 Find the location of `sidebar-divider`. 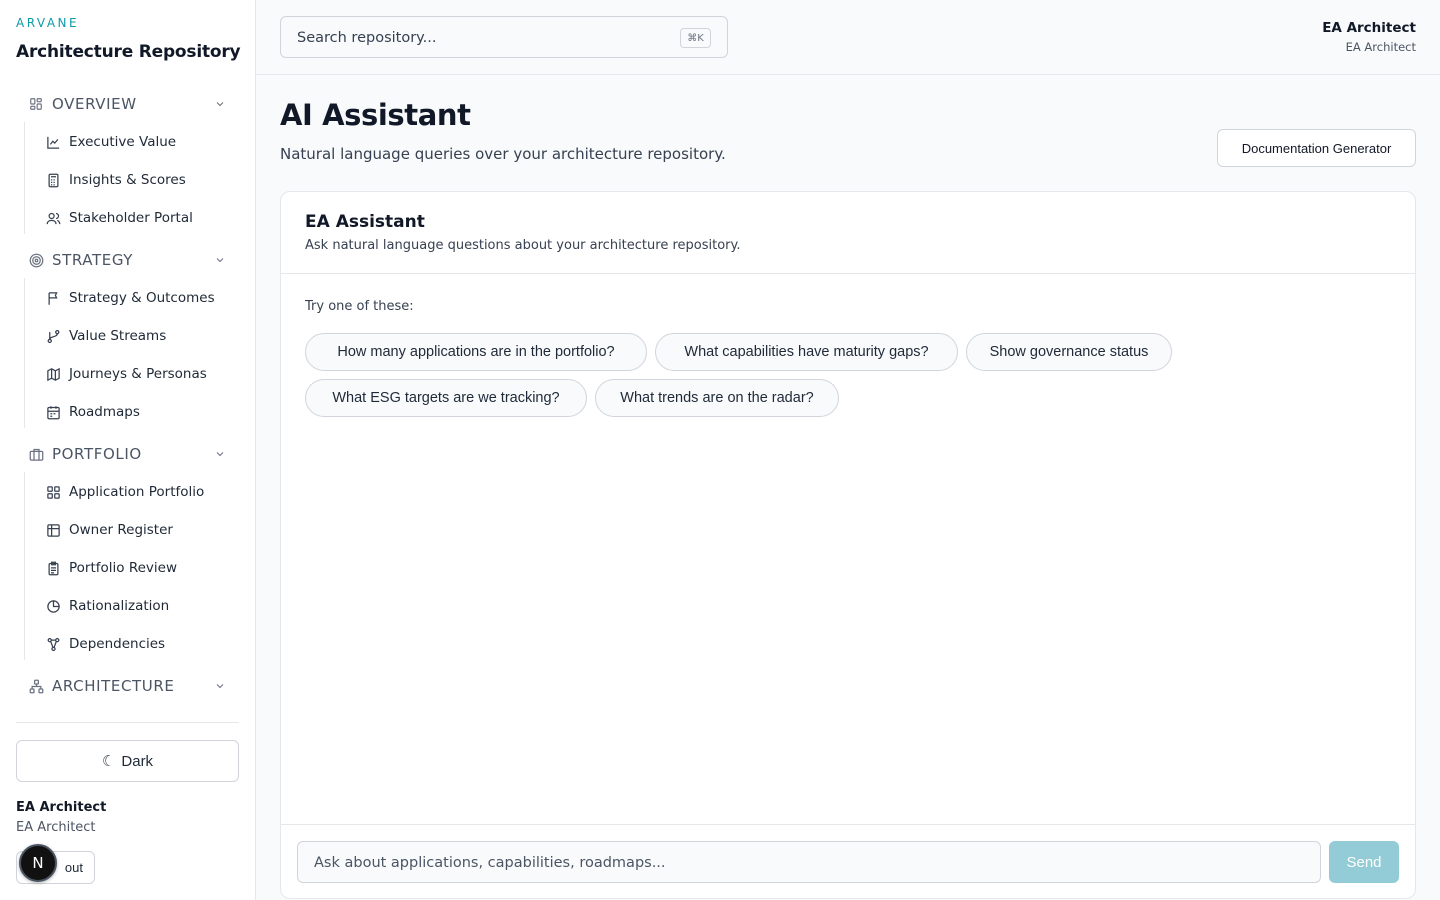

sidebar-divider is located at coordinates (127, 722).